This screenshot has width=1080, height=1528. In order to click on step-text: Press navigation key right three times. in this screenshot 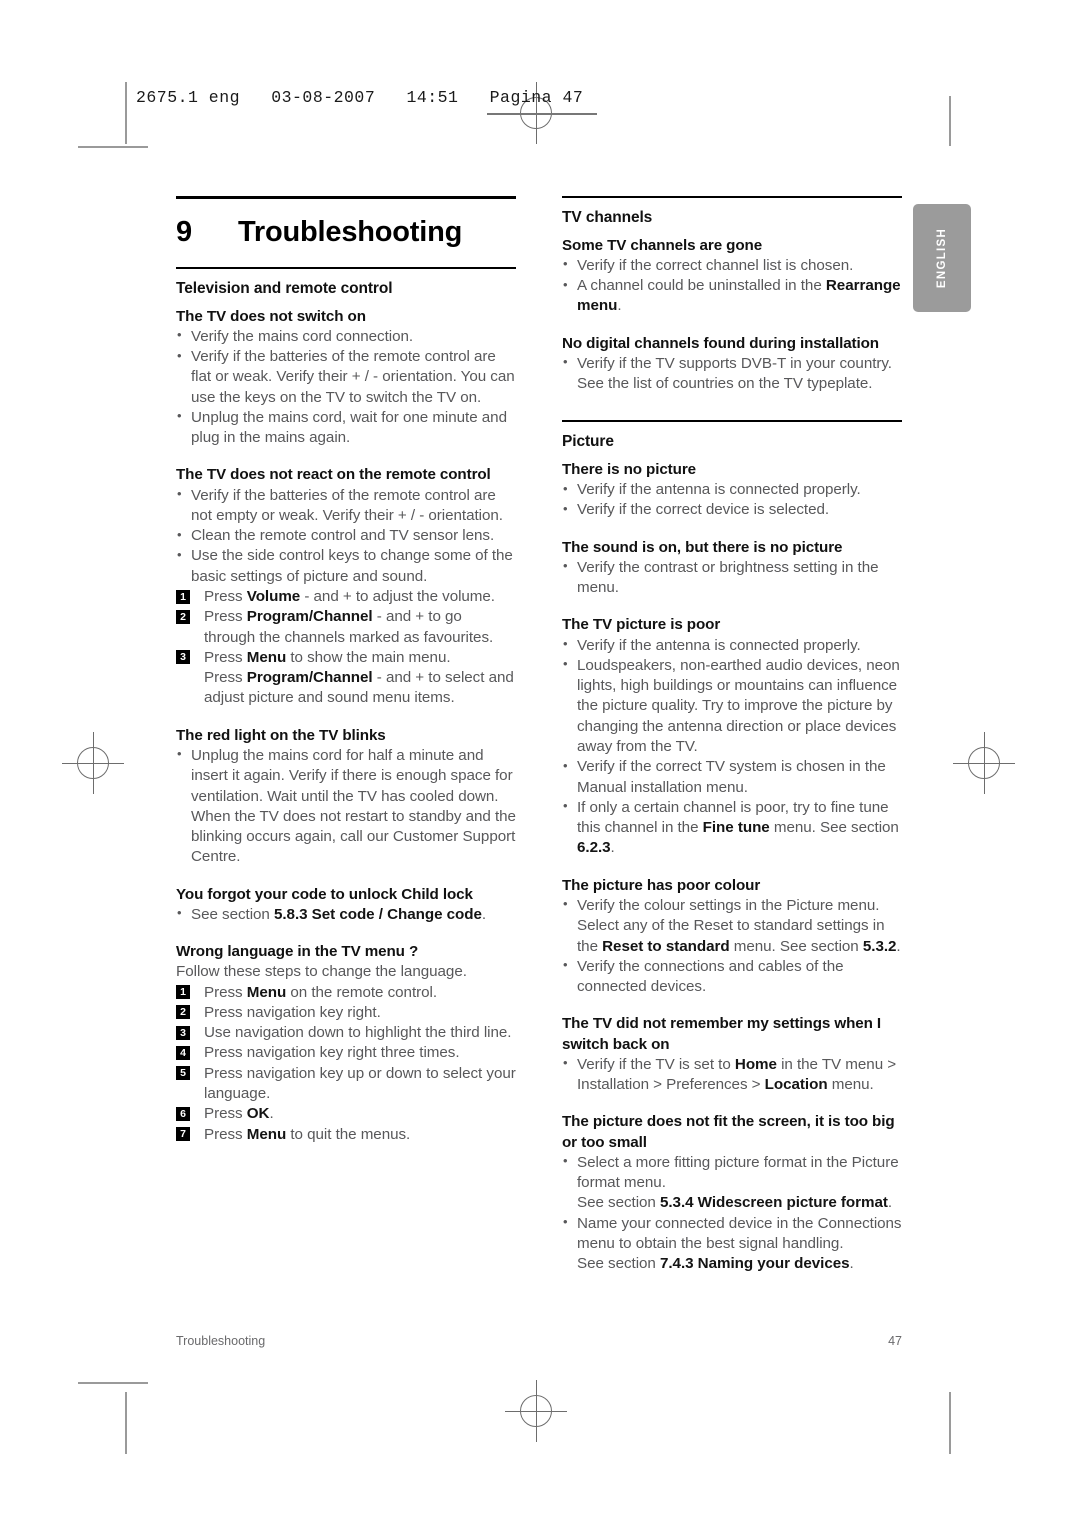, I will do `click(332, 1053)`.